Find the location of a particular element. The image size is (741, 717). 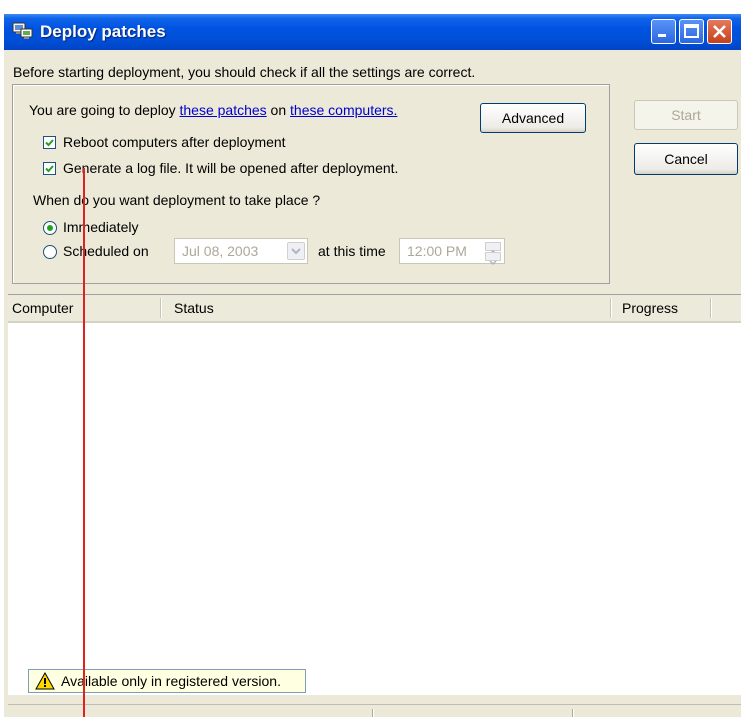

column-header-progress: Progress is located at coordinates (650, 308).